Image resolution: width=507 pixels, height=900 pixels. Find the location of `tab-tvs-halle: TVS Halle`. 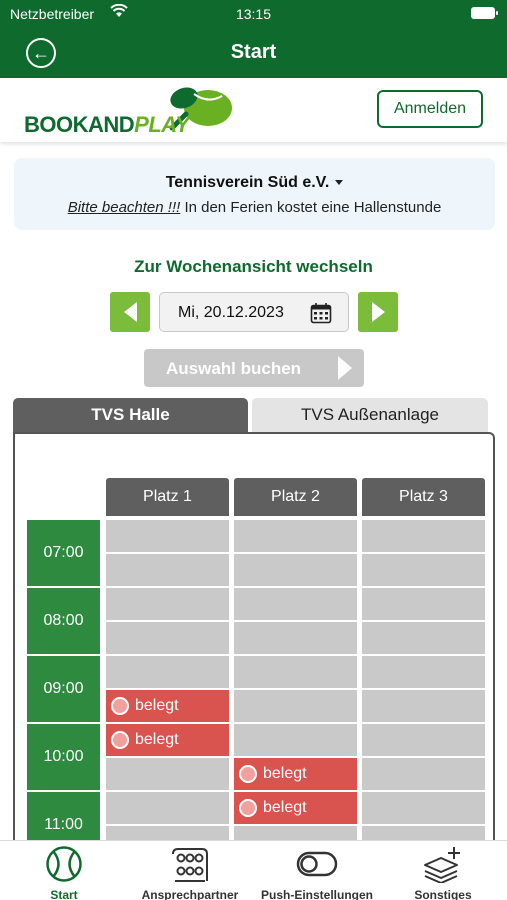

tab-tvs-halle: TVS Halle is located at coordinates (130, 415).